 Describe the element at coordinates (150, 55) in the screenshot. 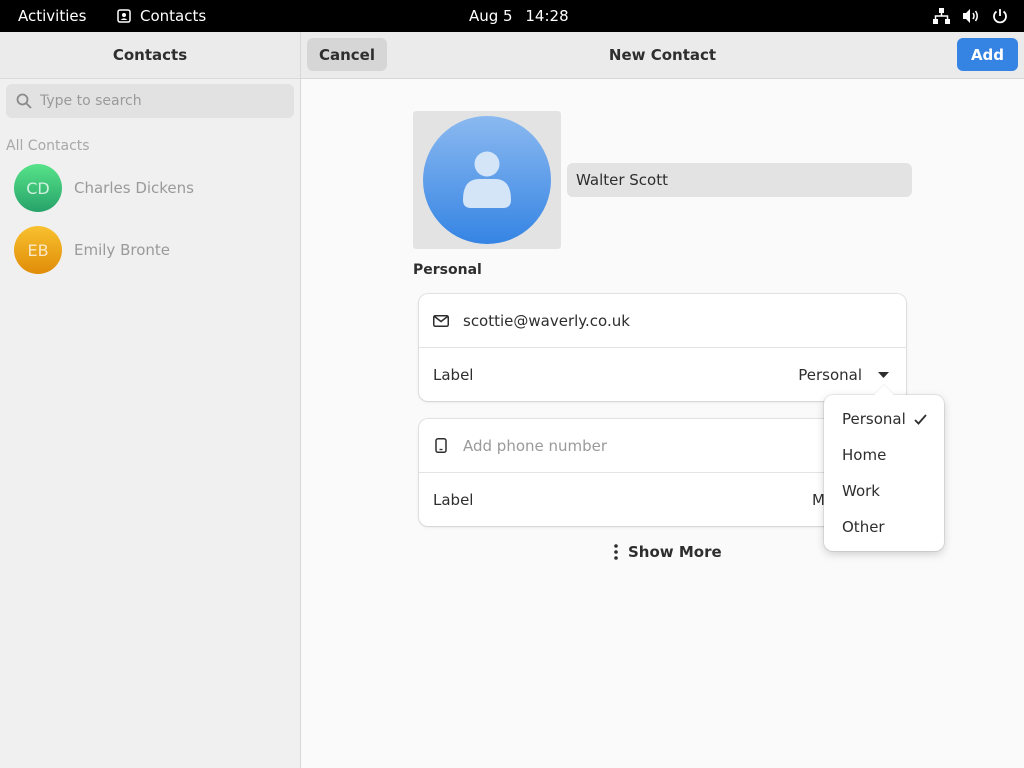

I see `sidebar-title: Contacts` at that location.